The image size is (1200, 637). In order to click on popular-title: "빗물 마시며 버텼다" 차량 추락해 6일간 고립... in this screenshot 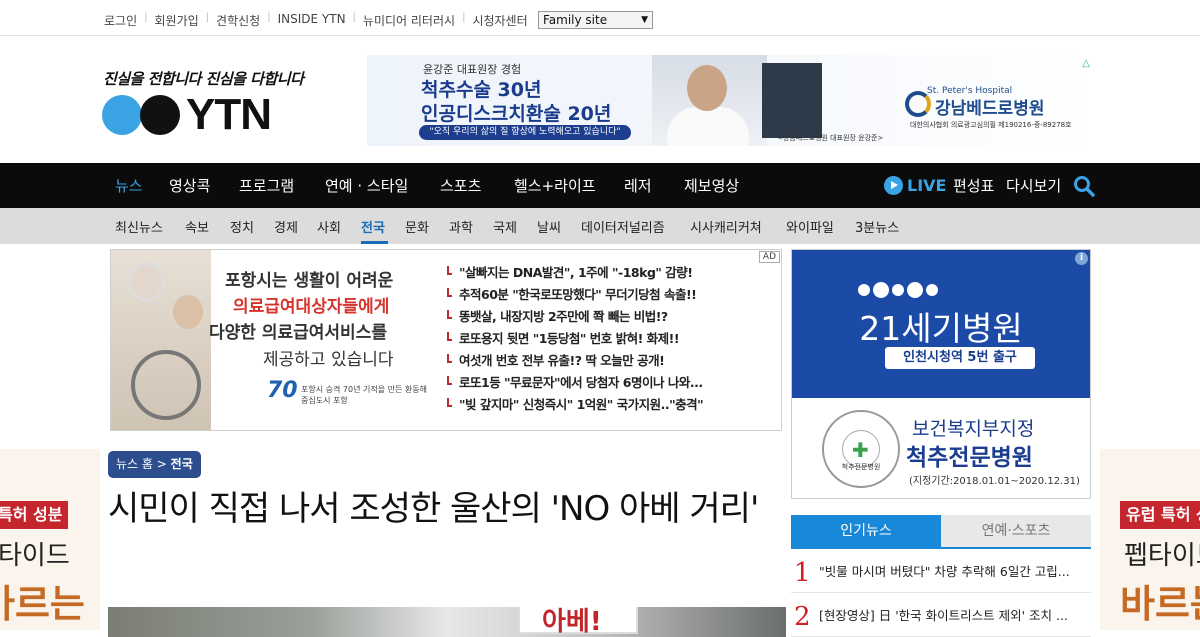, I will do `click(944, 571)`.